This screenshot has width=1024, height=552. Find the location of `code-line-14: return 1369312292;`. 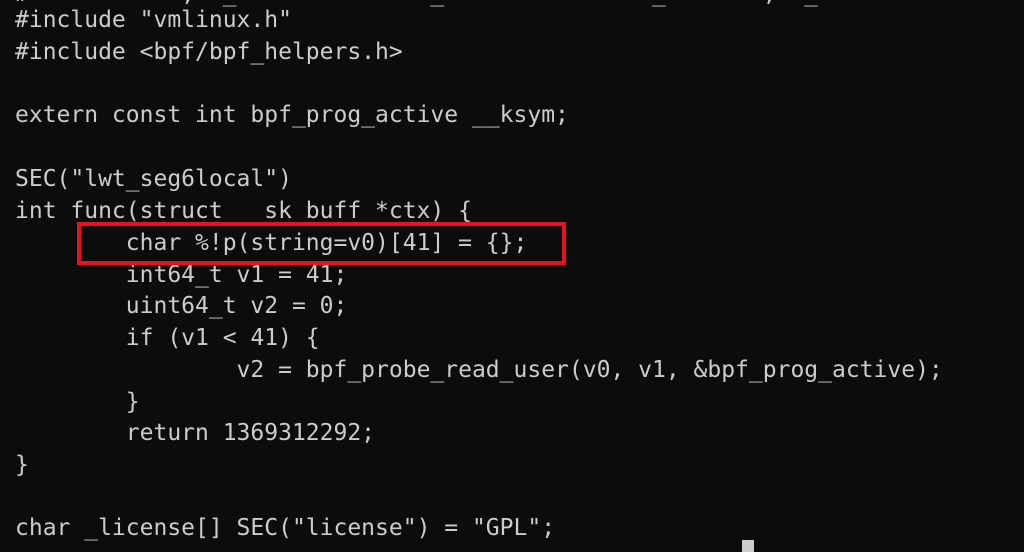

code-line-14: return 1369312292; is located at coordinates (195, 433).